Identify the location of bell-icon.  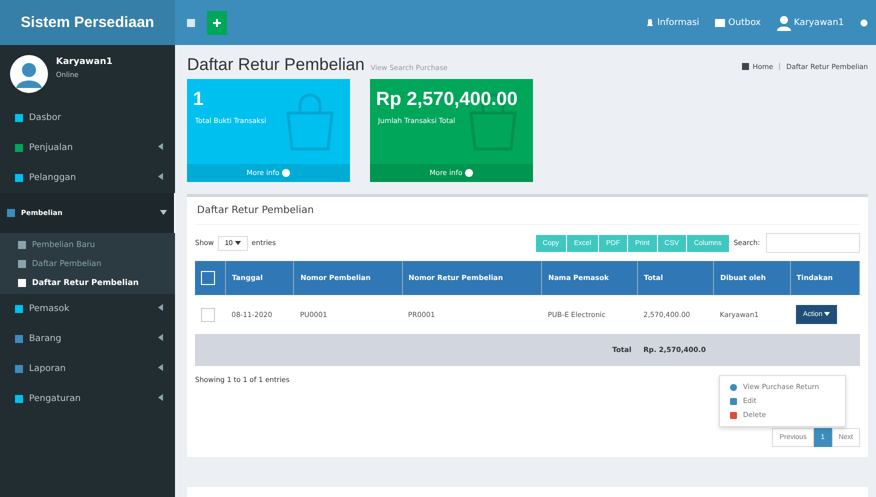
(650, 23).